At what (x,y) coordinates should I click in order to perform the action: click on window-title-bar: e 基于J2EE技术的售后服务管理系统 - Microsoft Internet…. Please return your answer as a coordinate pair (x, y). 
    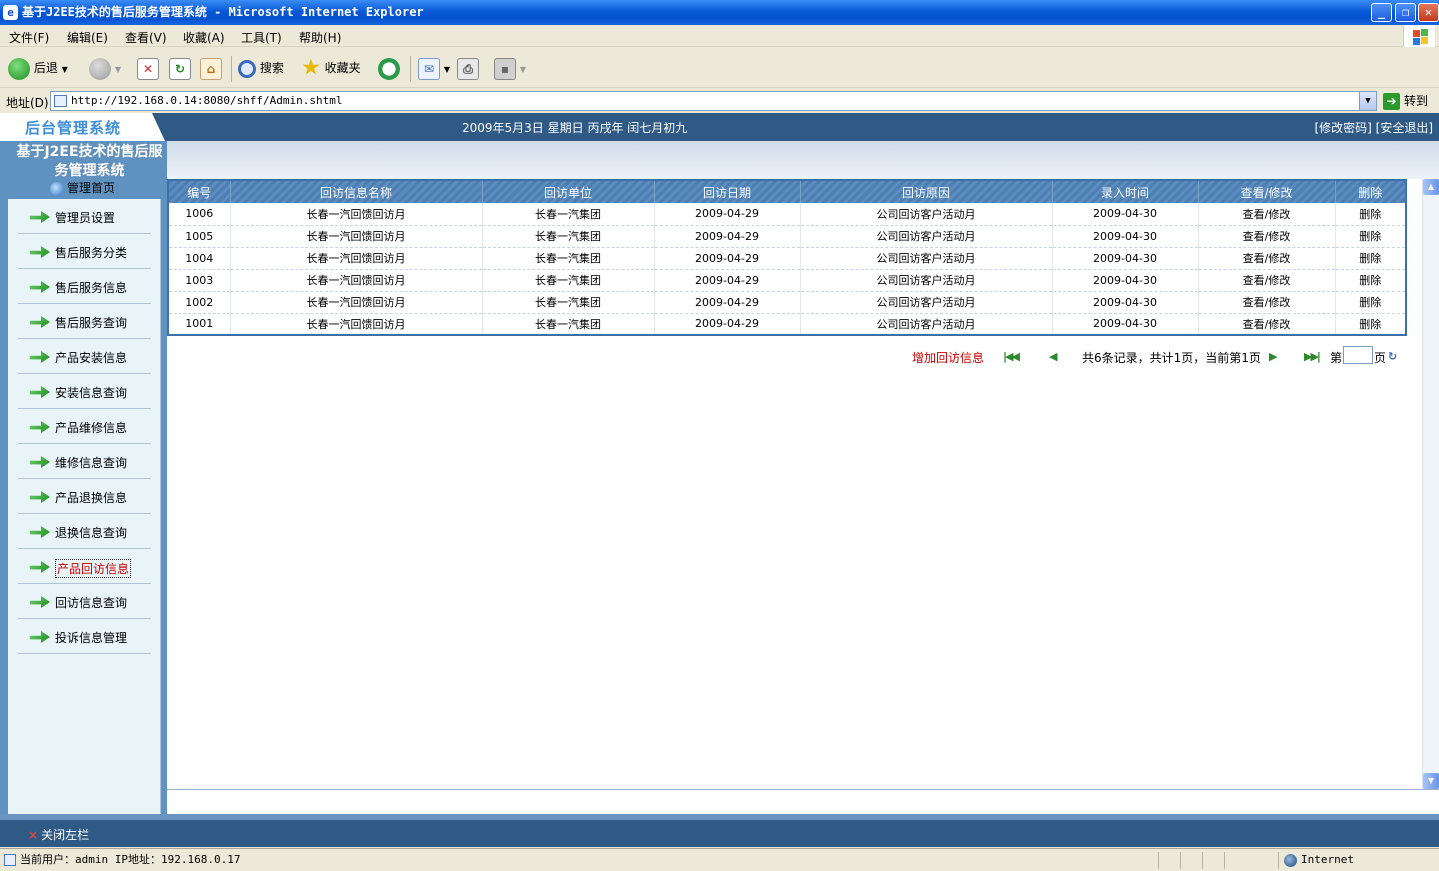
    Looking at the image, I should click on (719, 12).